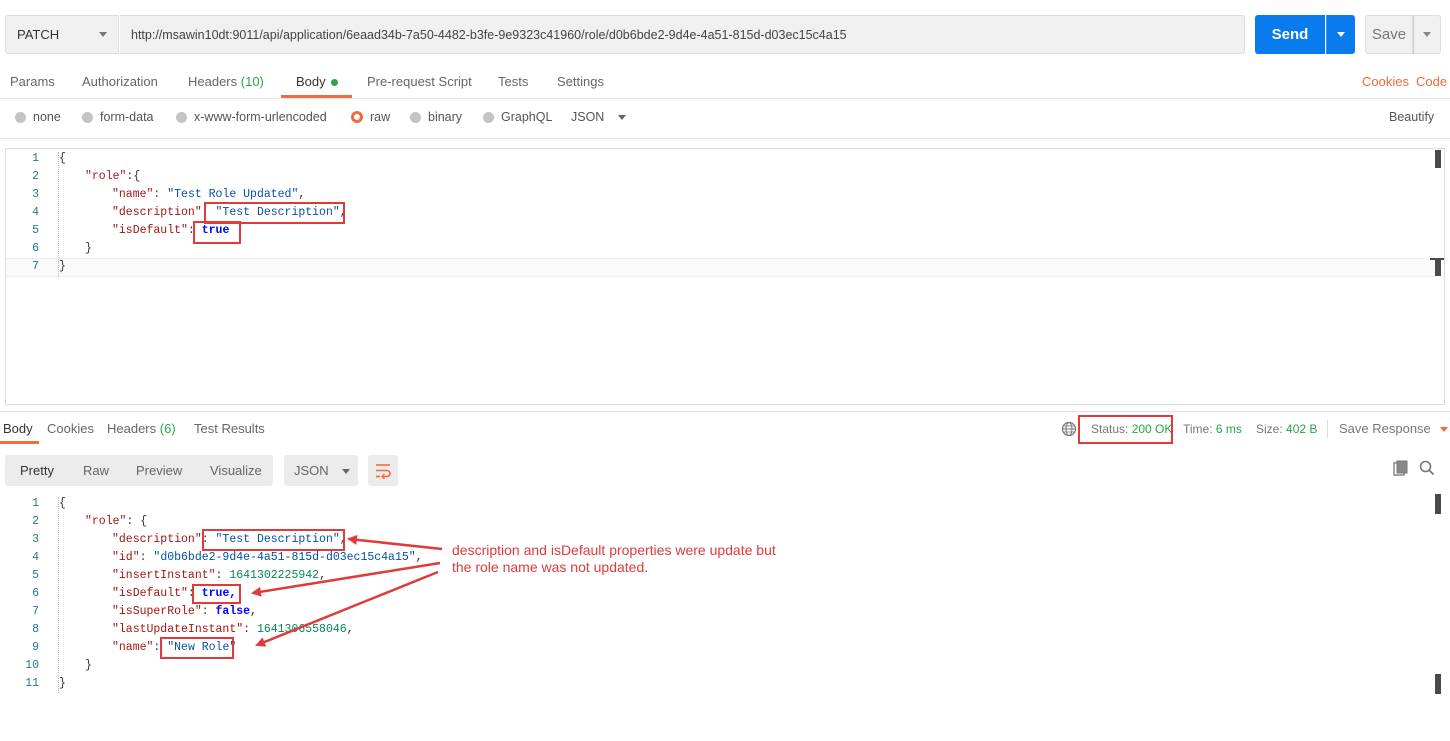  I want to click on tab-headers: Headers (10), so click(226, 86).